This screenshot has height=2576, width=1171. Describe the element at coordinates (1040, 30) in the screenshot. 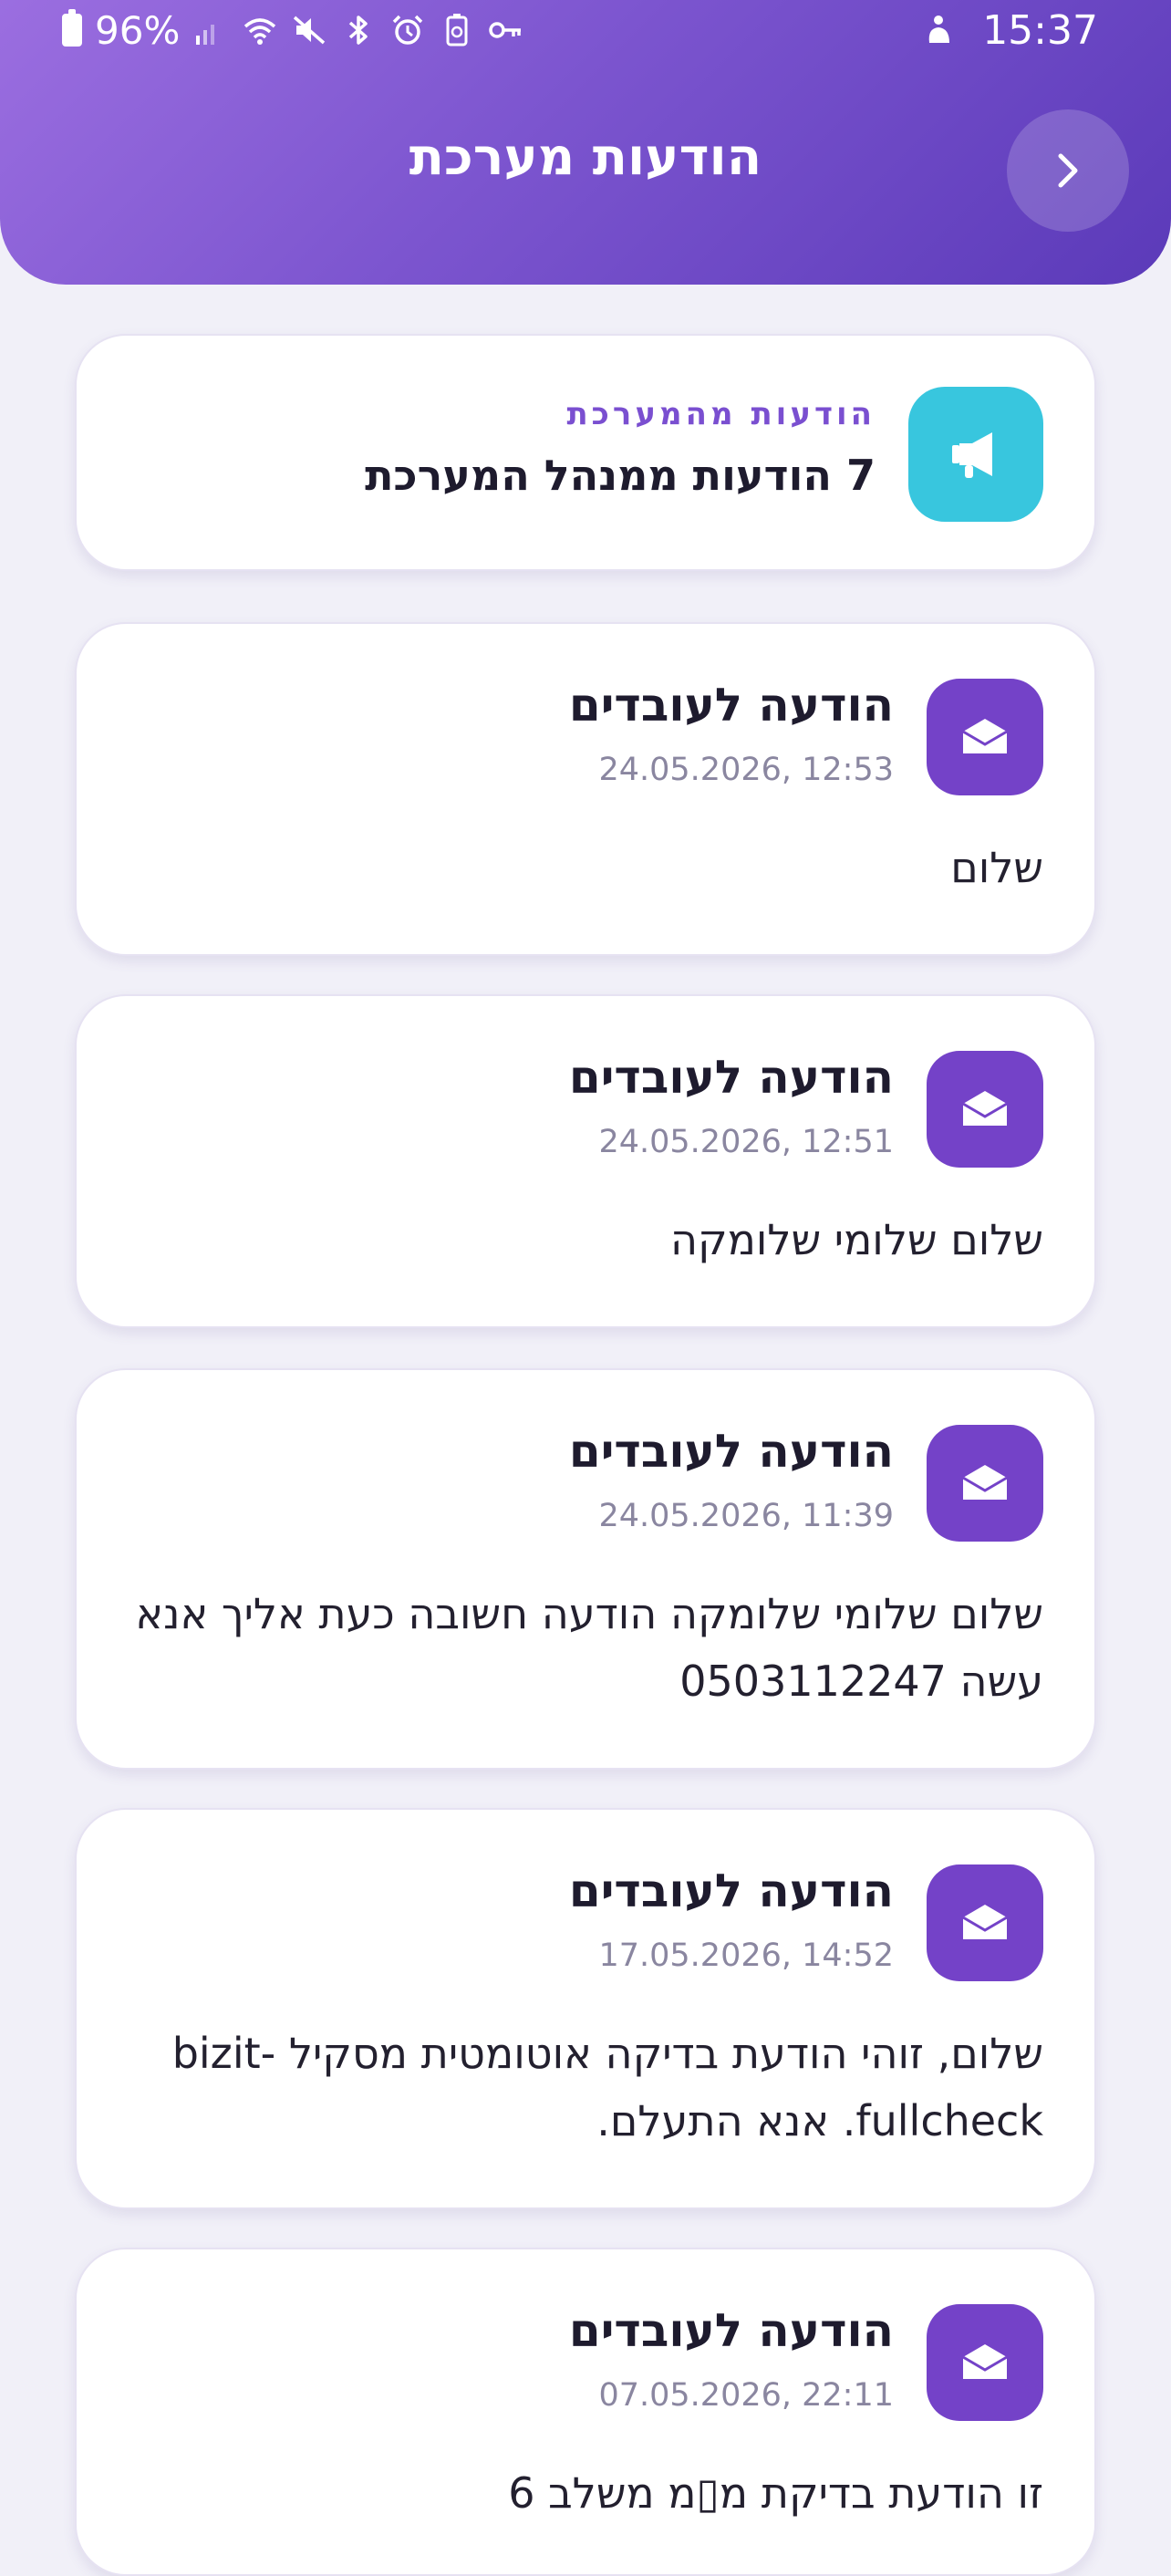

I see `clock: 15:37` at that location.